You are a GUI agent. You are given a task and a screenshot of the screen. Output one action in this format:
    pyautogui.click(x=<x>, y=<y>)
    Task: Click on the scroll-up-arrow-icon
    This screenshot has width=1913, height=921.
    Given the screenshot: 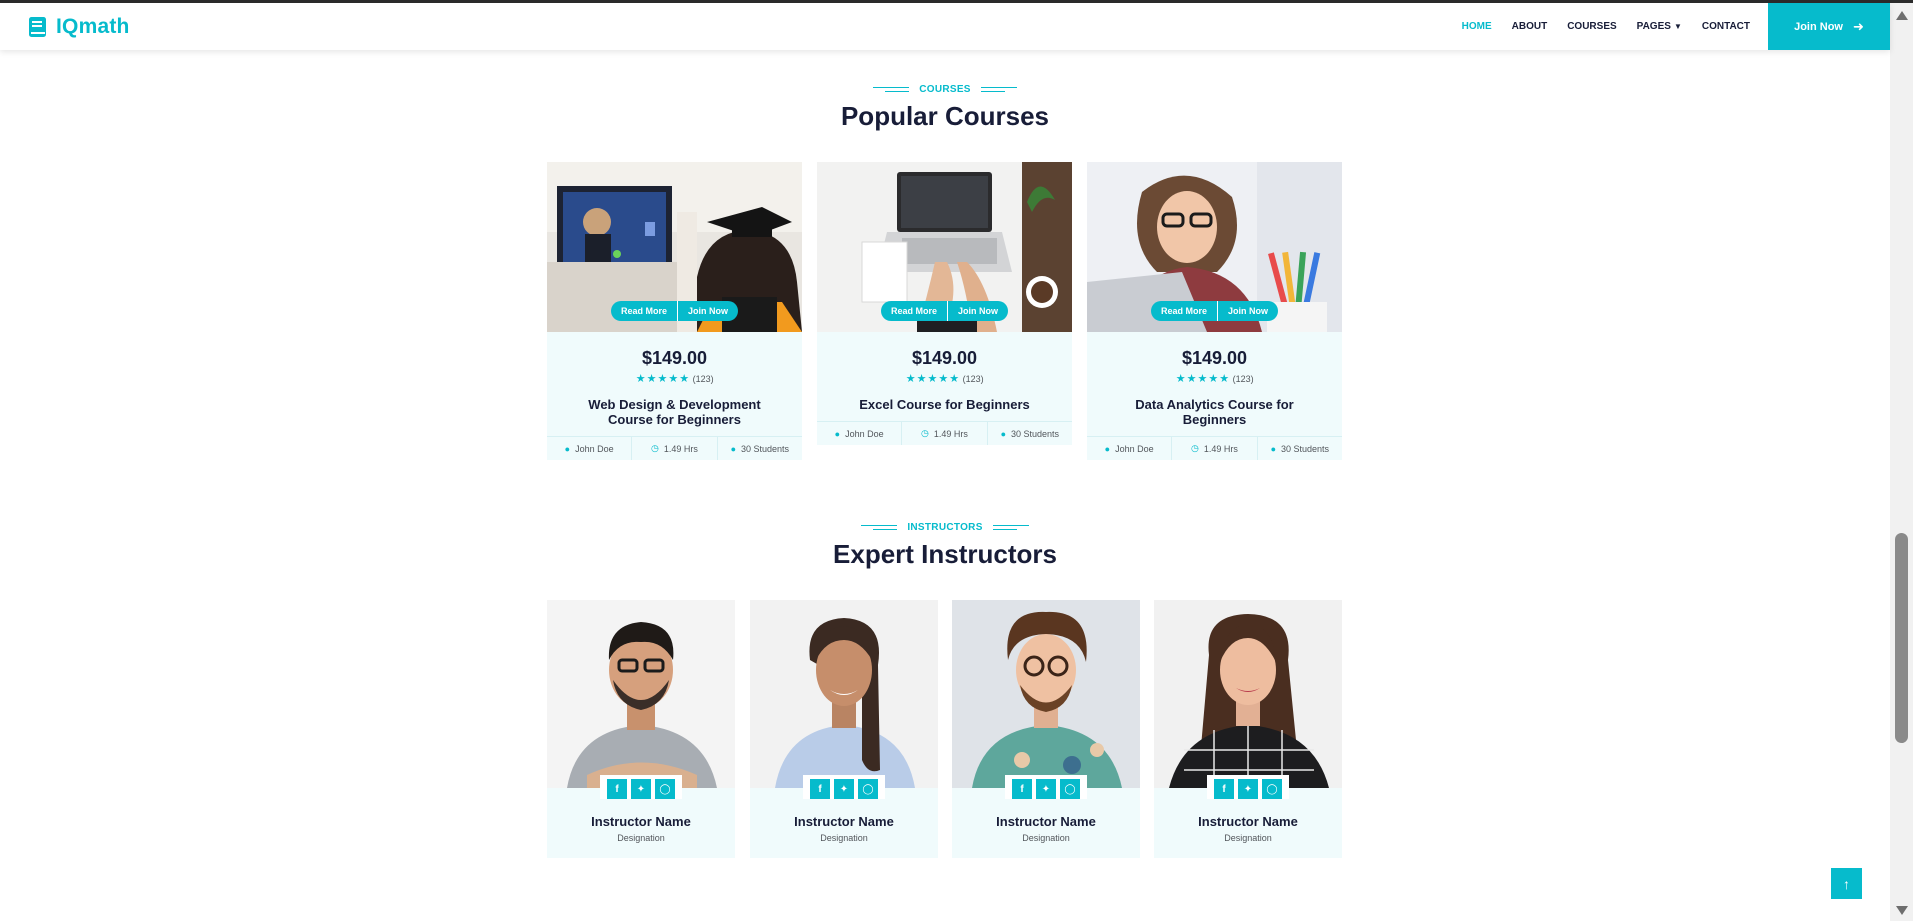 What is the action you would take?
    pyautogui.click(x=1902, y=15)
    